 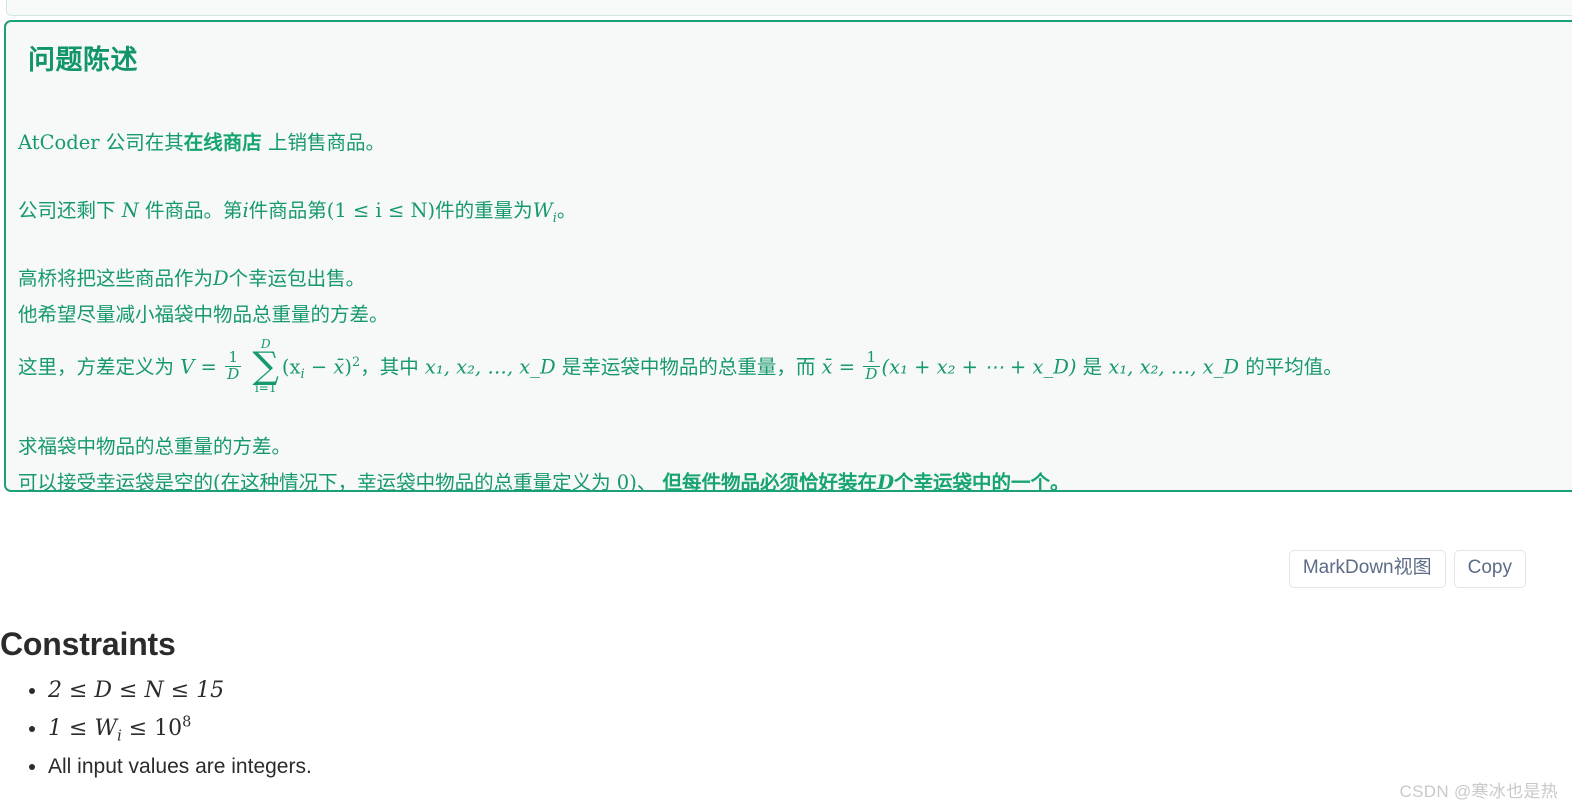 I want to click on list-item: All input values are integers., so click(x=180, y=767).